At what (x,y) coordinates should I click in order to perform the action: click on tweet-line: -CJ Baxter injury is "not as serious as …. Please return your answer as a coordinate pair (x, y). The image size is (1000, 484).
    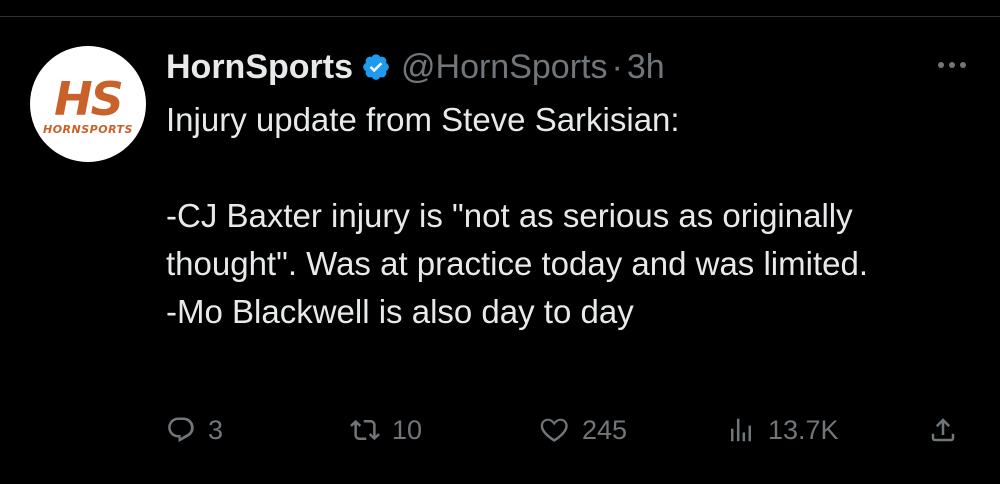
    Looking at the image, I should click on (517, 239).